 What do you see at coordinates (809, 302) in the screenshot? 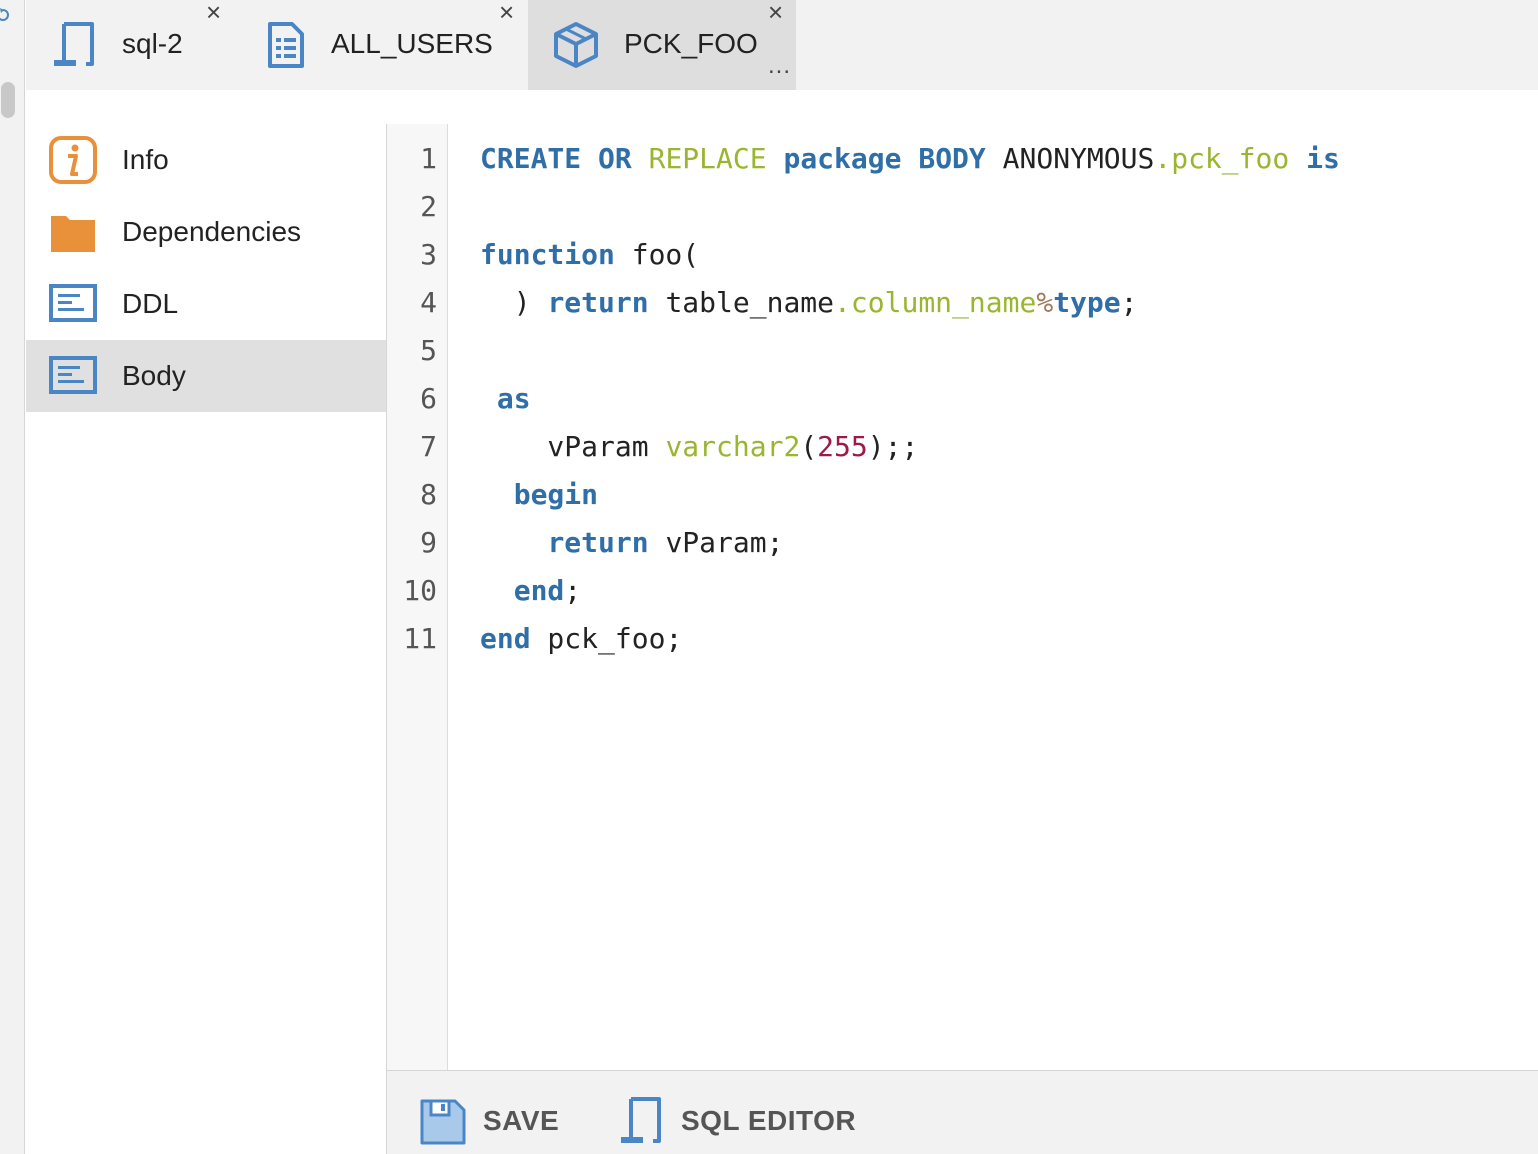
I see `code-line: ) return table_name.column_name%type;` at bounding box center [809, 302].